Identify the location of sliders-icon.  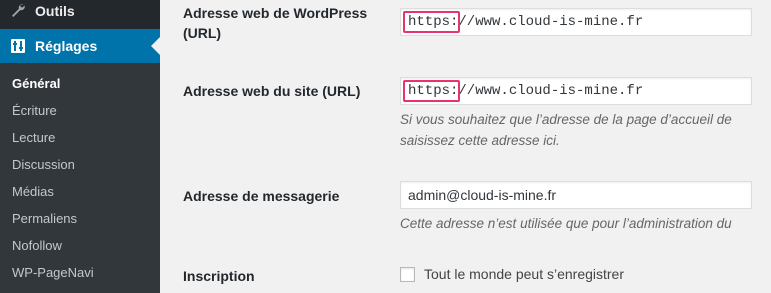
(18, 46).